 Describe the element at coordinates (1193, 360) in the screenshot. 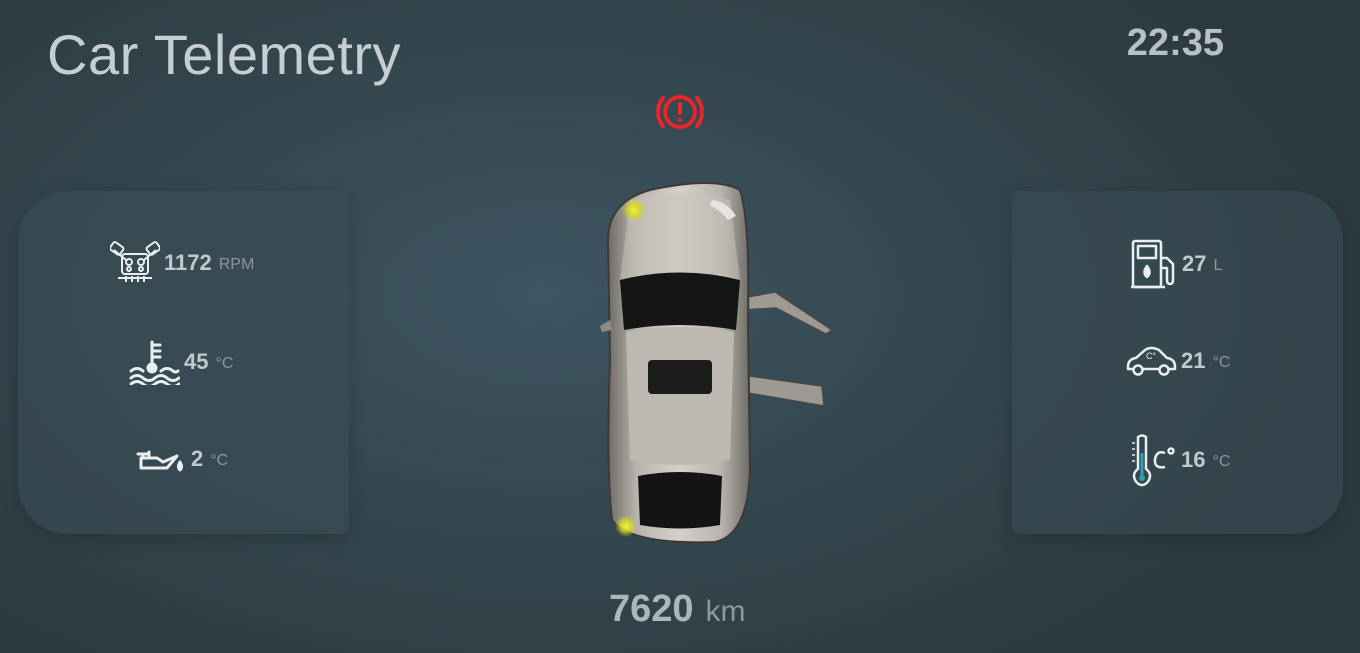

I see `cabin-temp-value: 21` at that location.